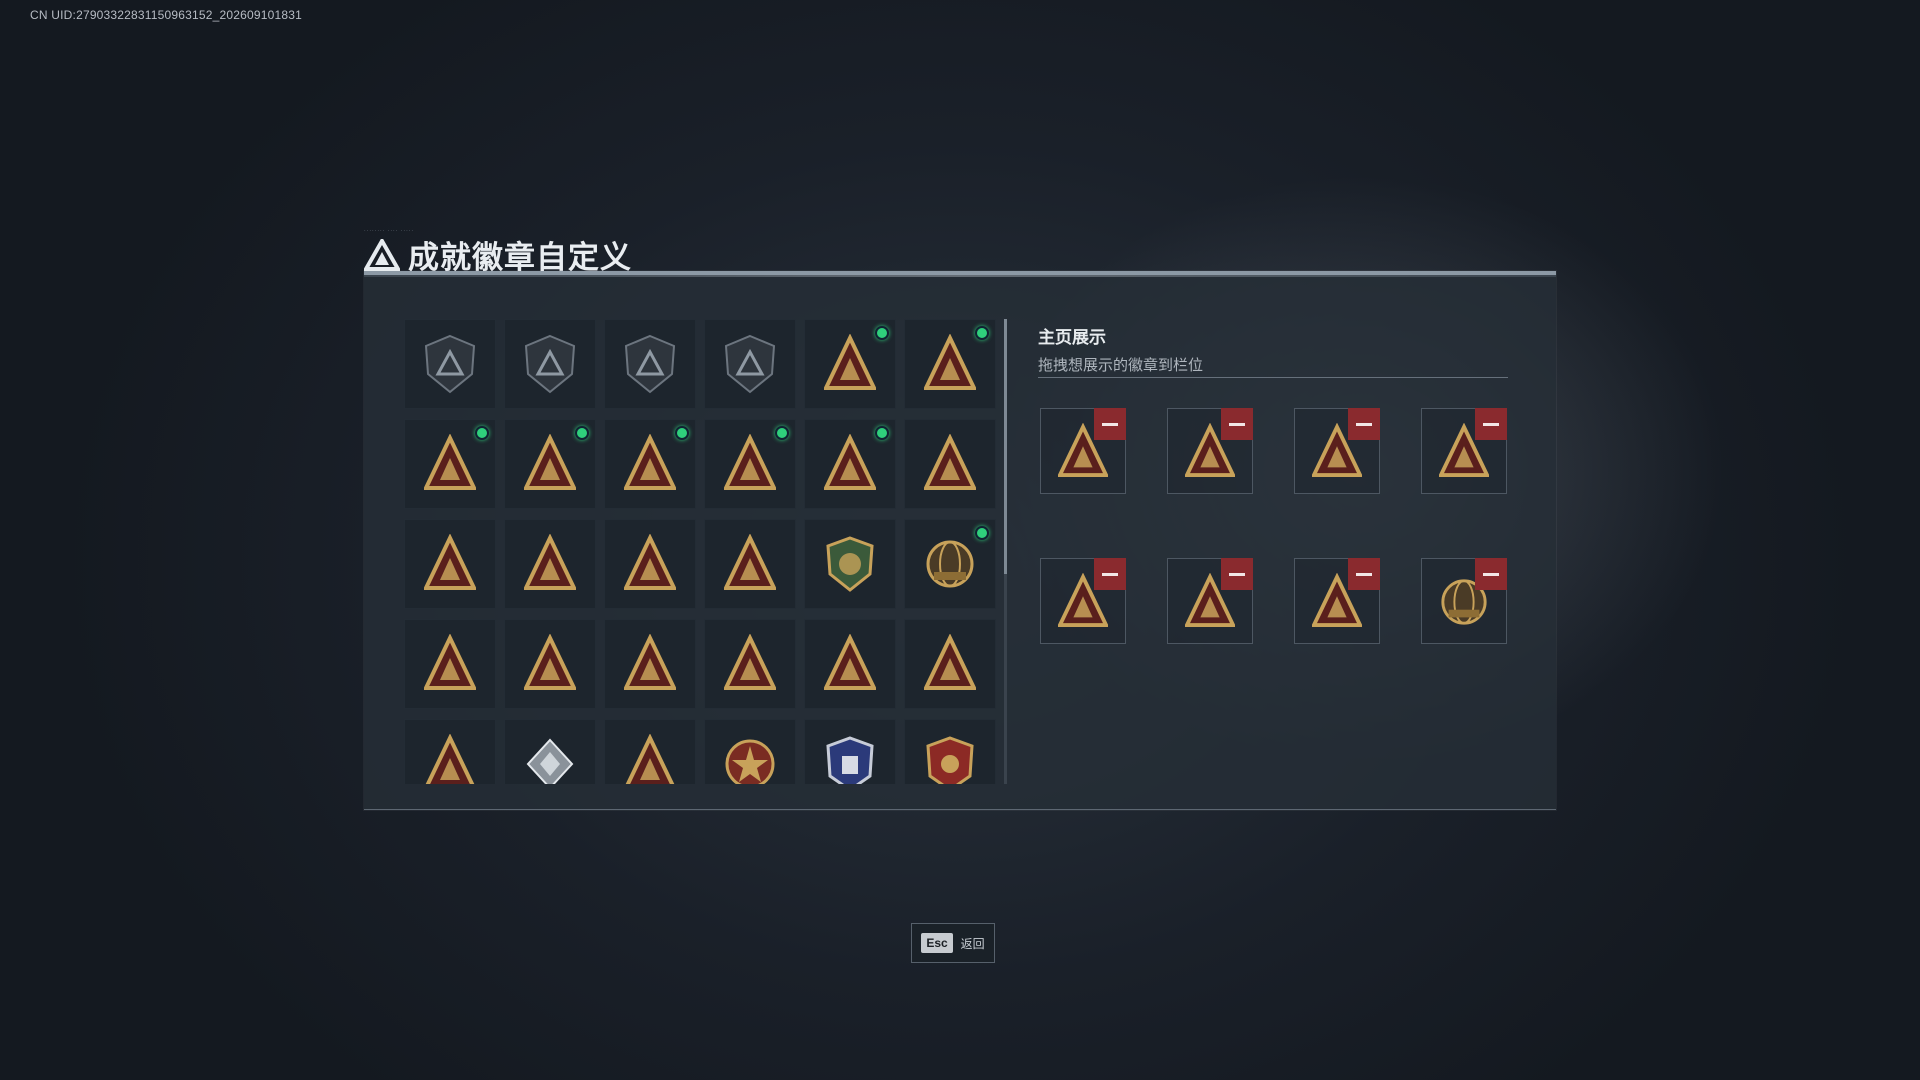 This screenshot has width=1920, height=1080. Describe the element at coordinates (972, 943) in the screenshot. I see `back-label: 返回` at that location.